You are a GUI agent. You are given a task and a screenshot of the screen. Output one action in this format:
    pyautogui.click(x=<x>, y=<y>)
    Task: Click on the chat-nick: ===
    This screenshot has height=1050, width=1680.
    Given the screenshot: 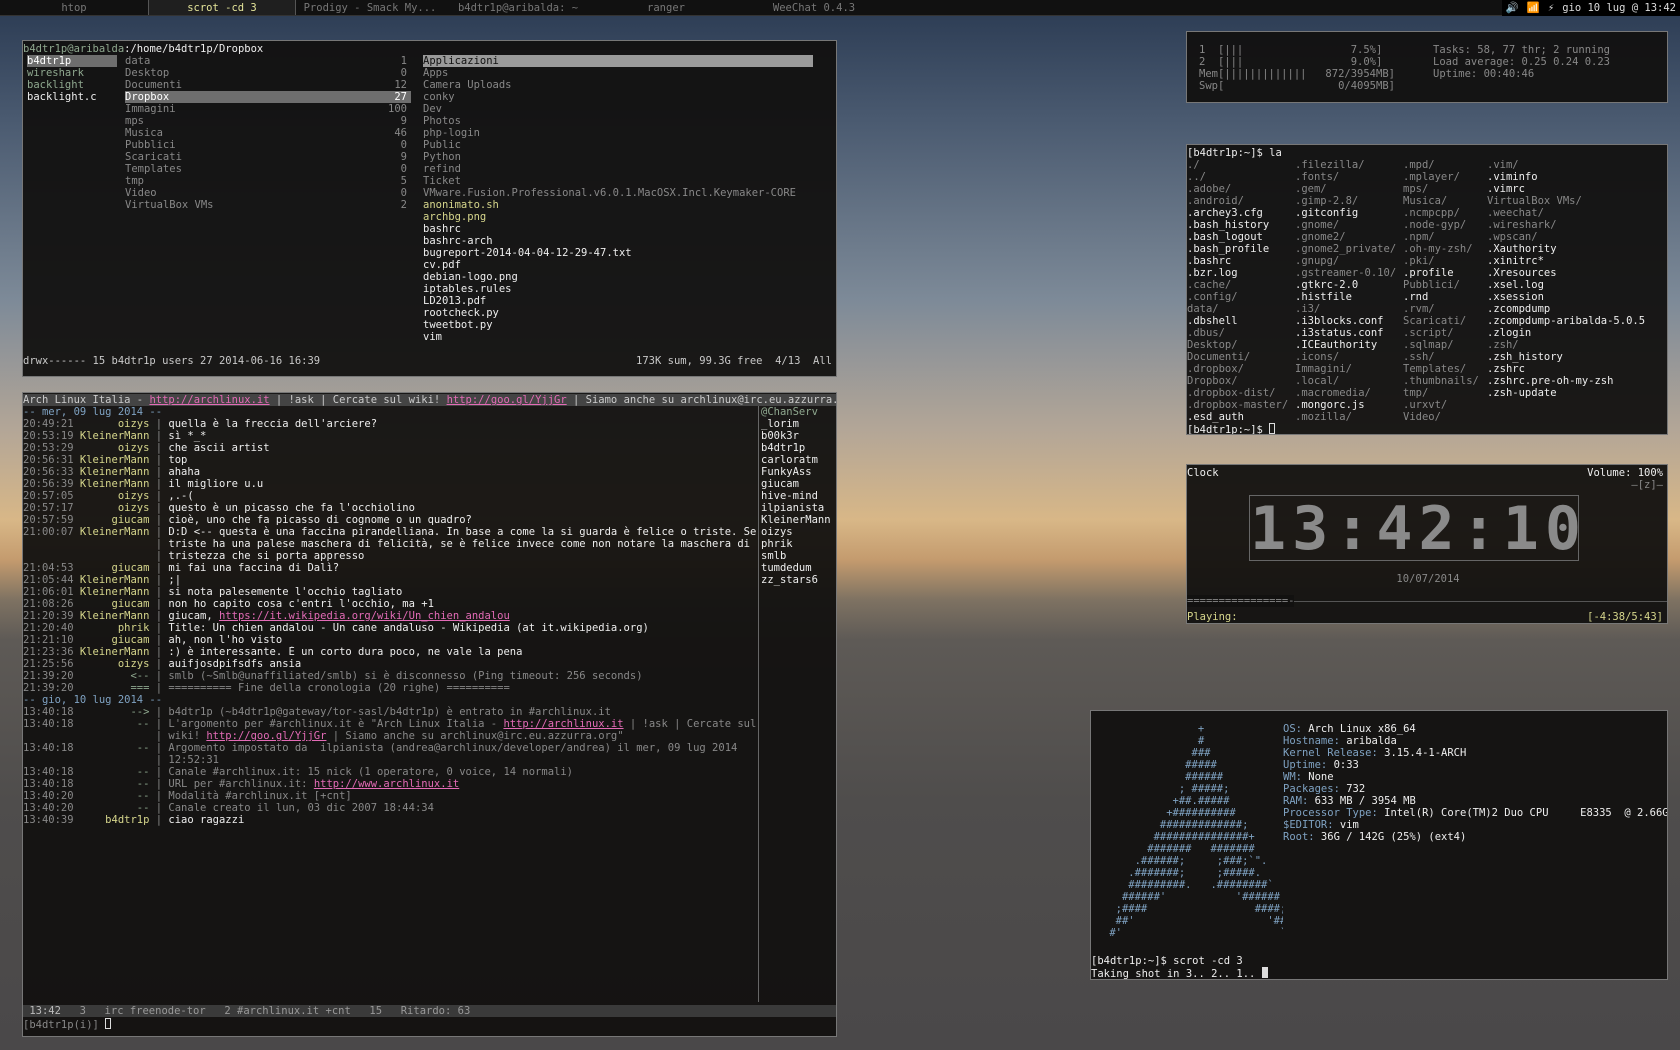 What is the action you would take?
    pyautogui.click(x=111, y=688)
    